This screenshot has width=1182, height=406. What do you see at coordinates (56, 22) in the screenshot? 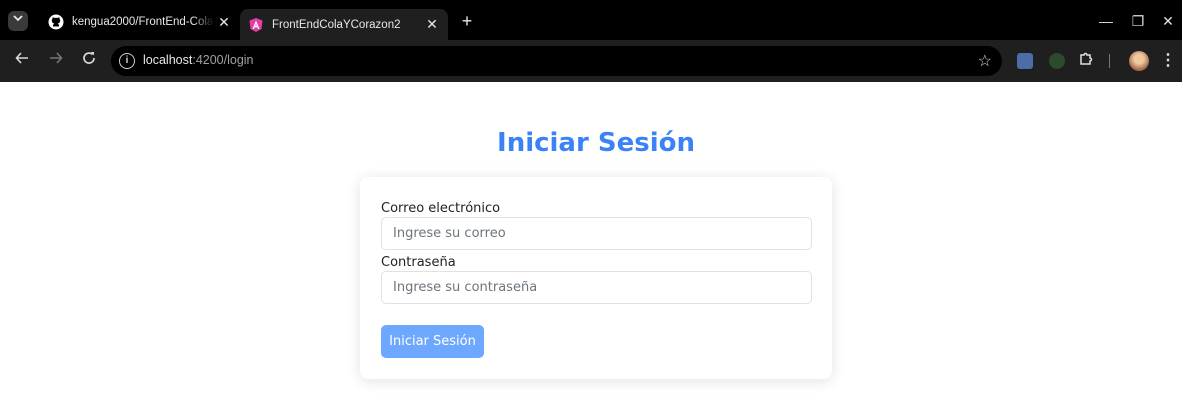
I see `github-icon` at bounding box center [56, 22].